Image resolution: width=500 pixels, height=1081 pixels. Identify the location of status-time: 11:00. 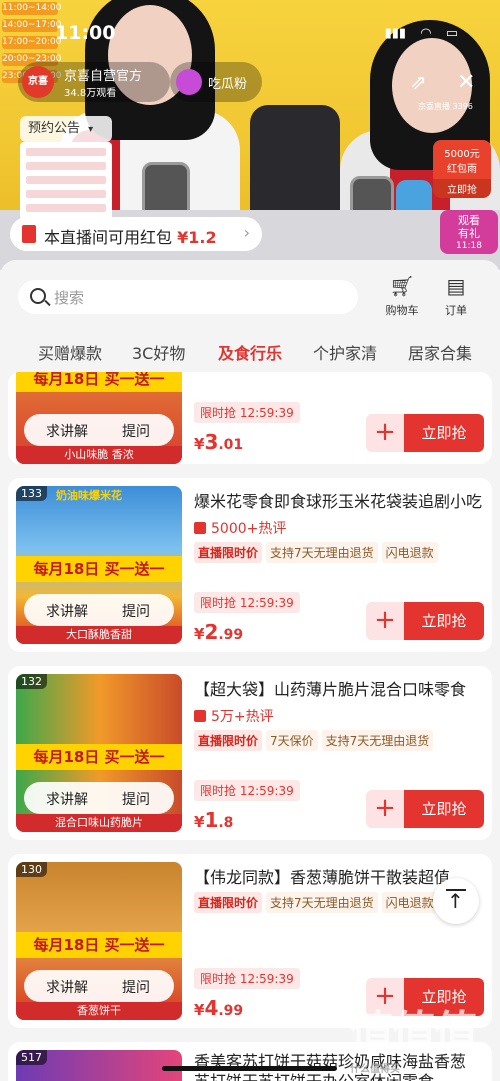
(85, 33).